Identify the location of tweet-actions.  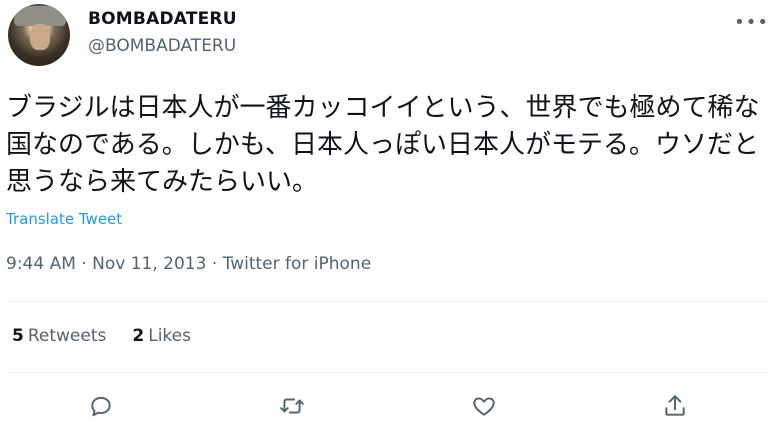
(391, 406).